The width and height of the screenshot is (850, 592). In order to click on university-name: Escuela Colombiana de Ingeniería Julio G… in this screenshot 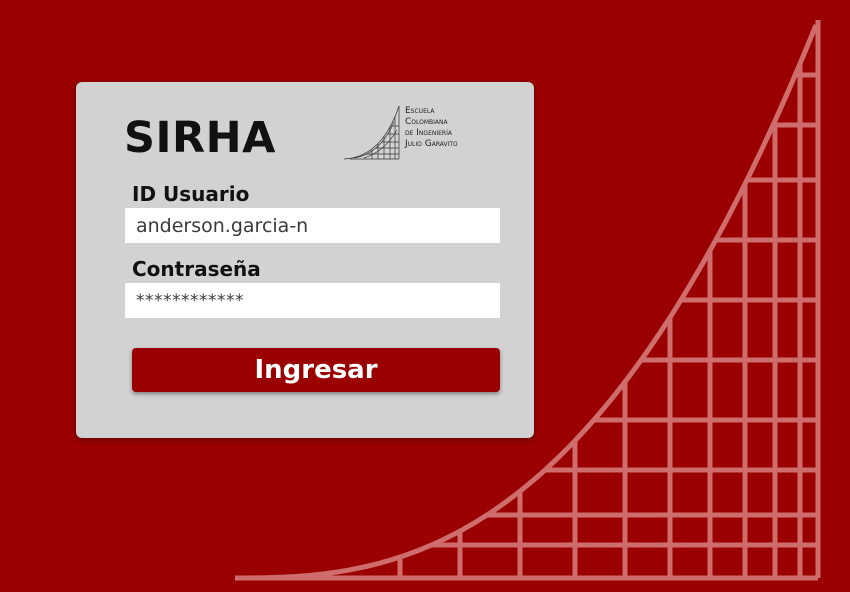, I will do `click(431, 128)`.